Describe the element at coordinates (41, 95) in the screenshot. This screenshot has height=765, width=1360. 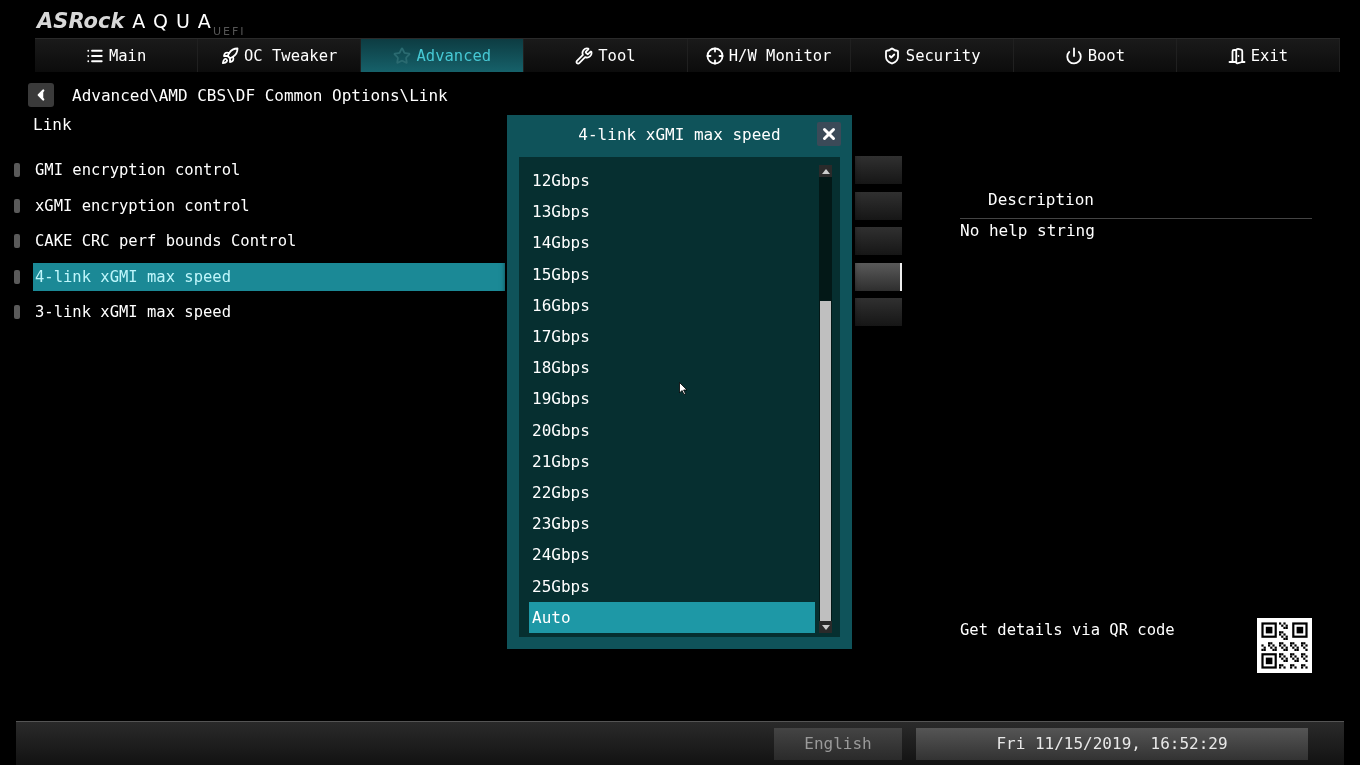
I see `back-button` at that location.